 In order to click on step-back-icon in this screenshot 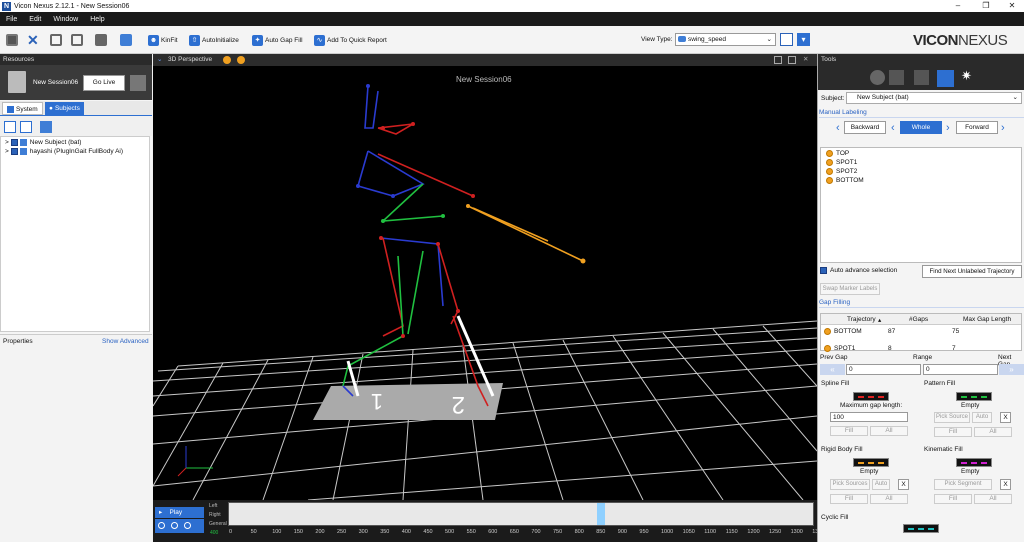, I will do `click(161, 525)`.